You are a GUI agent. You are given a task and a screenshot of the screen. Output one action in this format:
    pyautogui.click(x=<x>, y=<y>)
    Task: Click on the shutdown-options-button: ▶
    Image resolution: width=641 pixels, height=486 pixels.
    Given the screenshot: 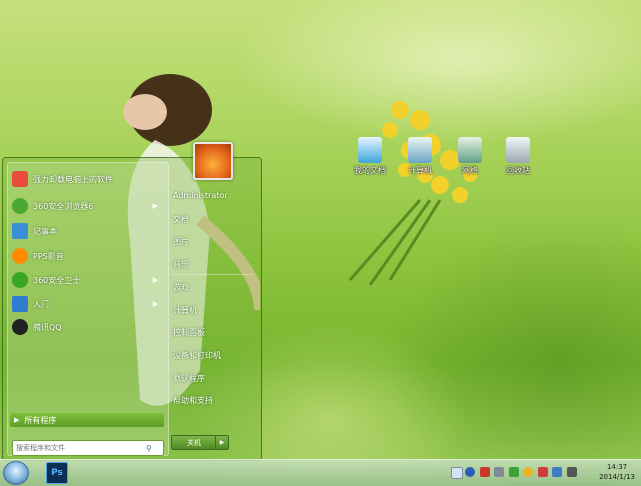 What is the action you would take?
    pyautogui.click(x=222, y=442)
    